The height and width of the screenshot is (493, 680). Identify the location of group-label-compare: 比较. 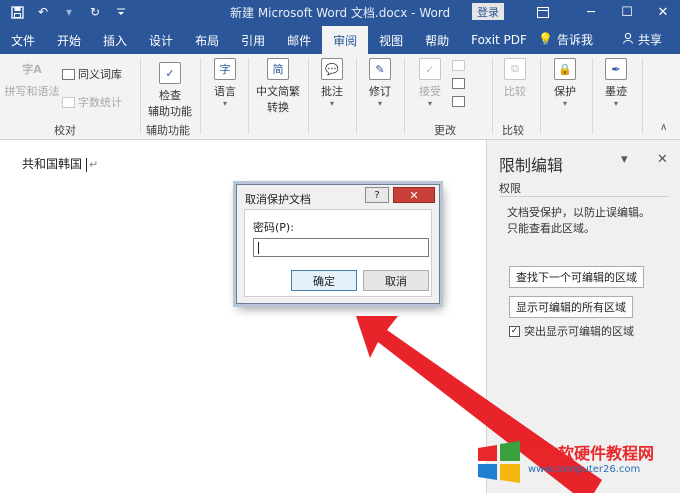
(513, 130).